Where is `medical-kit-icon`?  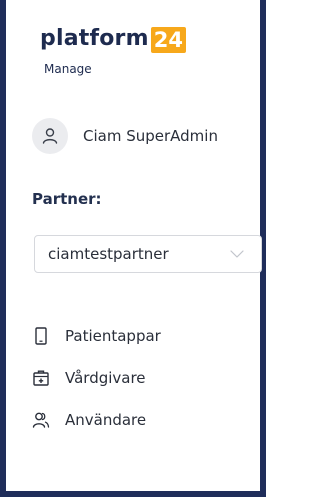
medical-kit-icon is located at coordinates (41, 378).